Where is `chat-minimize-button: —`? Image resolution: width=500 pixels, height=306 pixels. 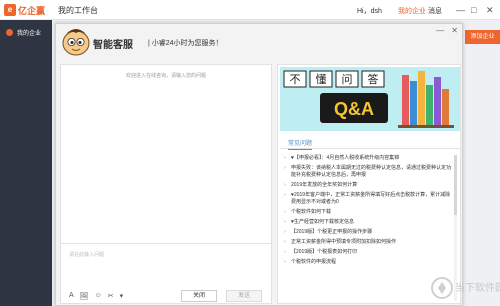 chat-minimize-button: — is located at coordinates (440, 30).